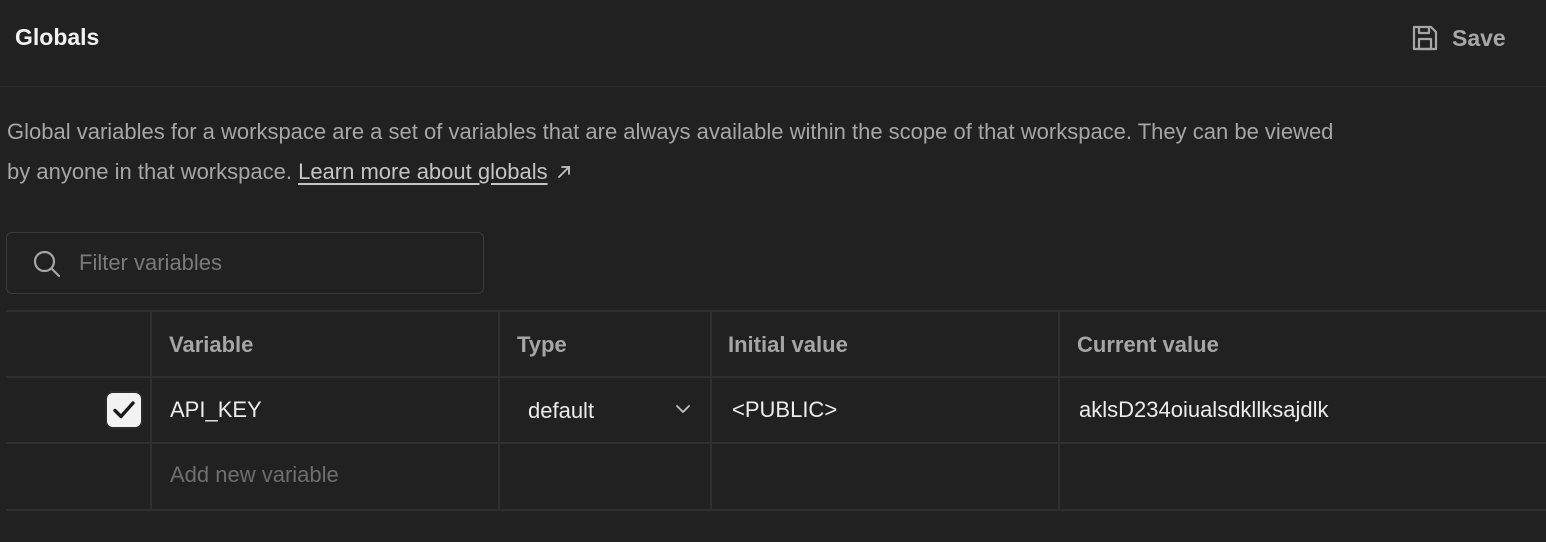  I want to click on save-button: Save, so click(1458, 38).